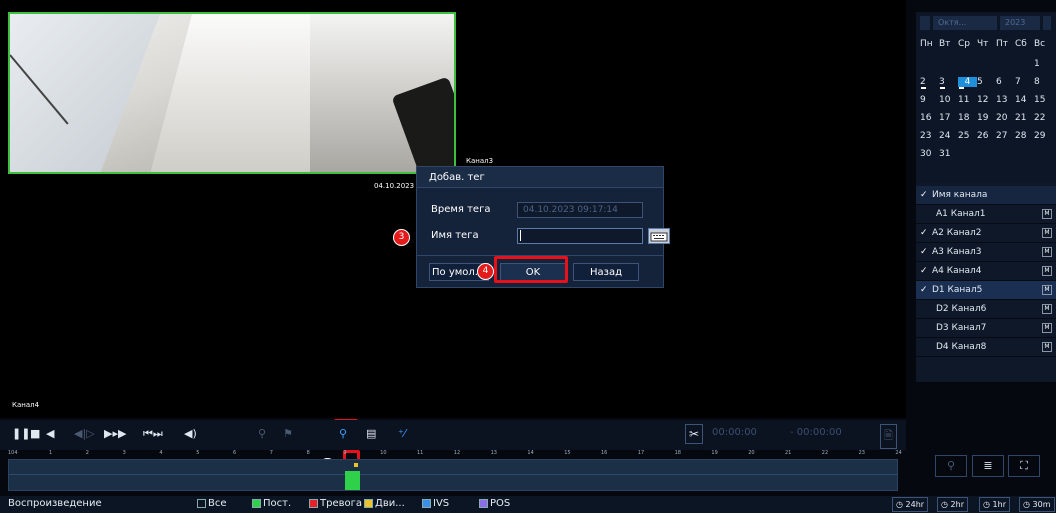 The width and height of the screenshot is (1056, 513). I want to click on back-button: Назад, so click(606, 272).